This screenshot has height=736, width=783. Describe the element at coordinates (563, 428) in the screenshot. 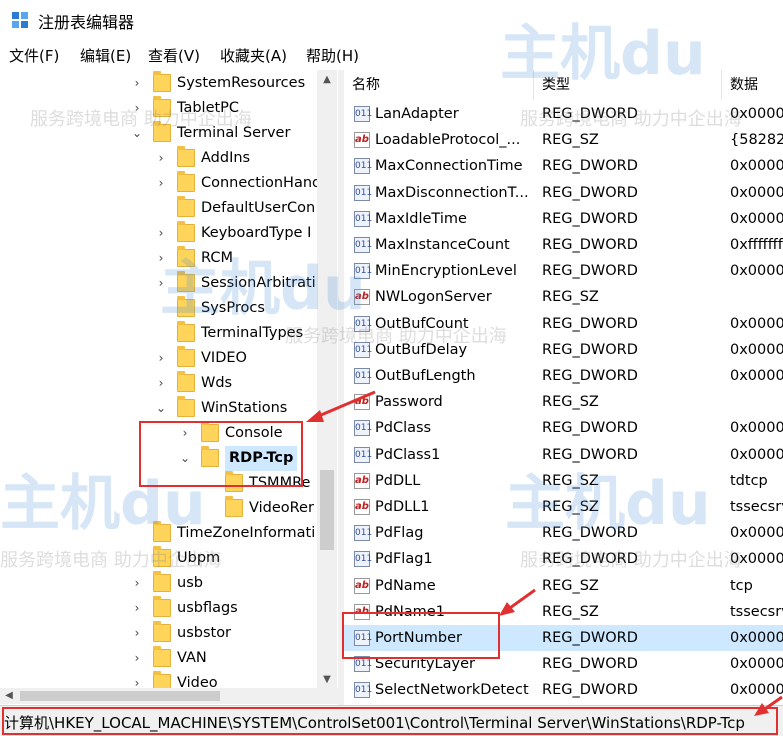

I see `value-row: 011PdClass REG_DWORD 0x00000` at that location.